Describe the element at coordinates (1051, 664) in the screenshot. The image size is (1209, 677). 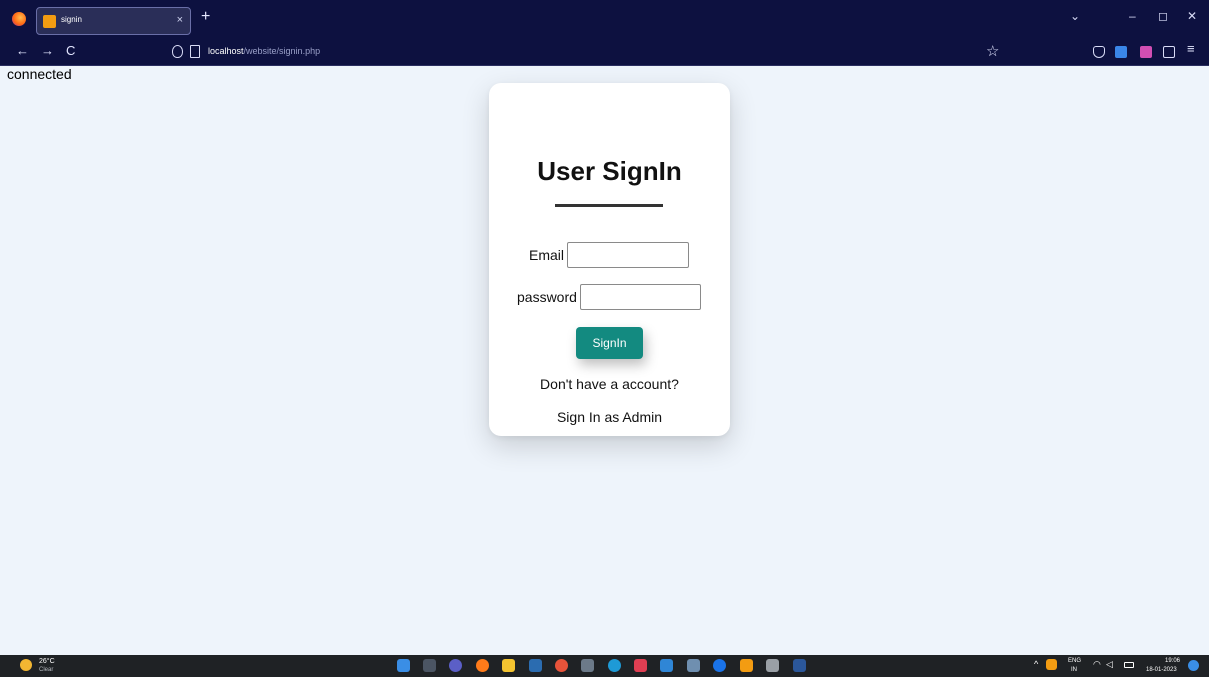
I see `tray-app-icon` at that location.